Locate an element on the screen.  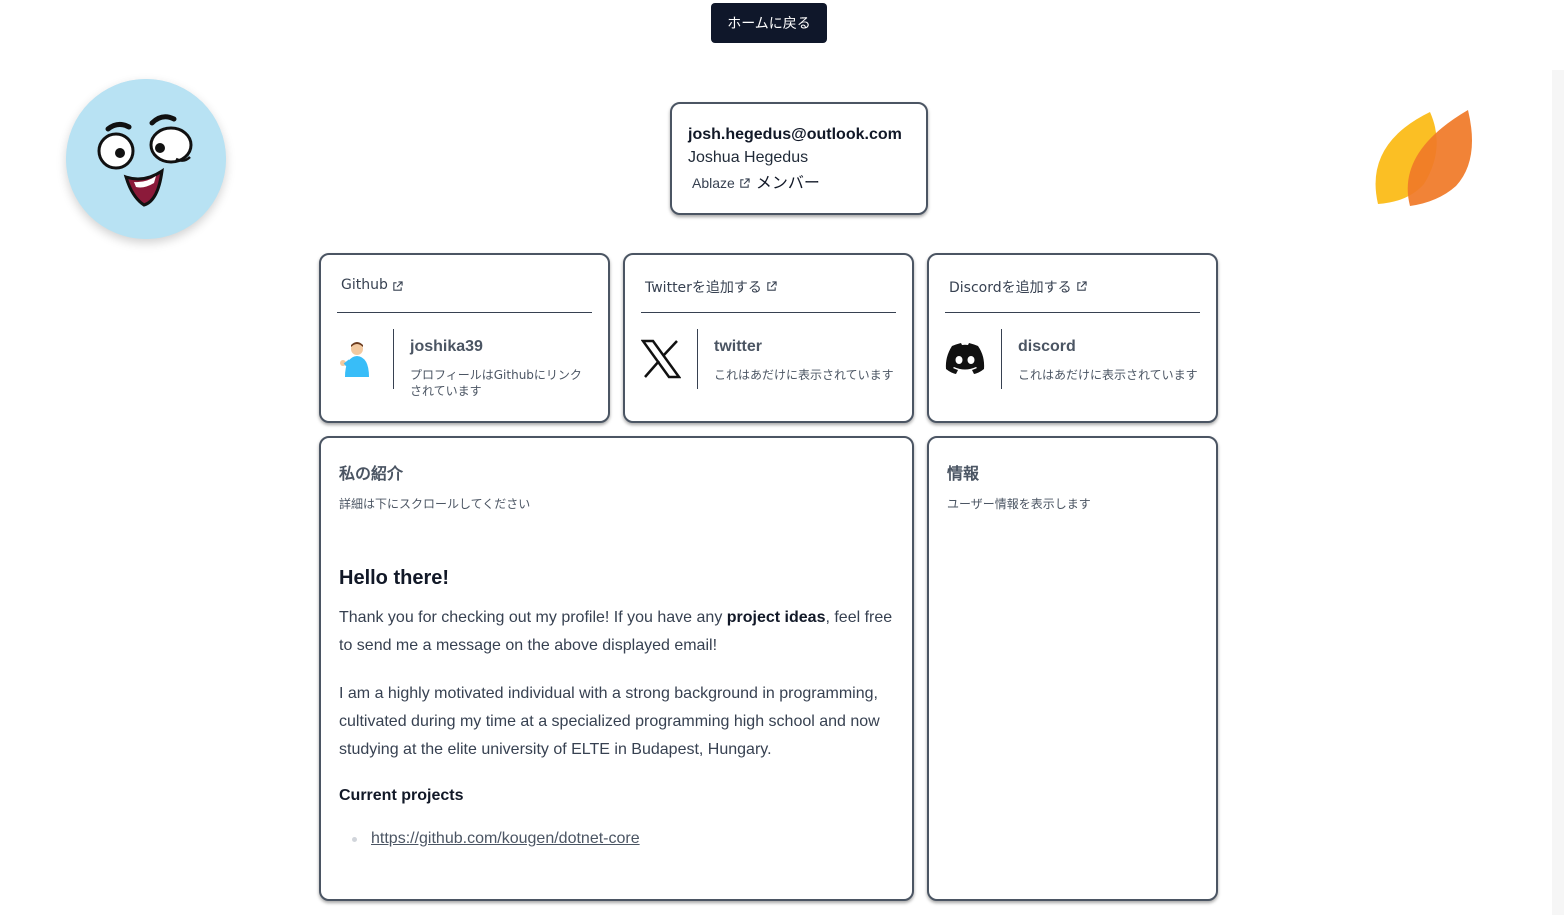
x-logo-icon is located at coordinates (661, 359).